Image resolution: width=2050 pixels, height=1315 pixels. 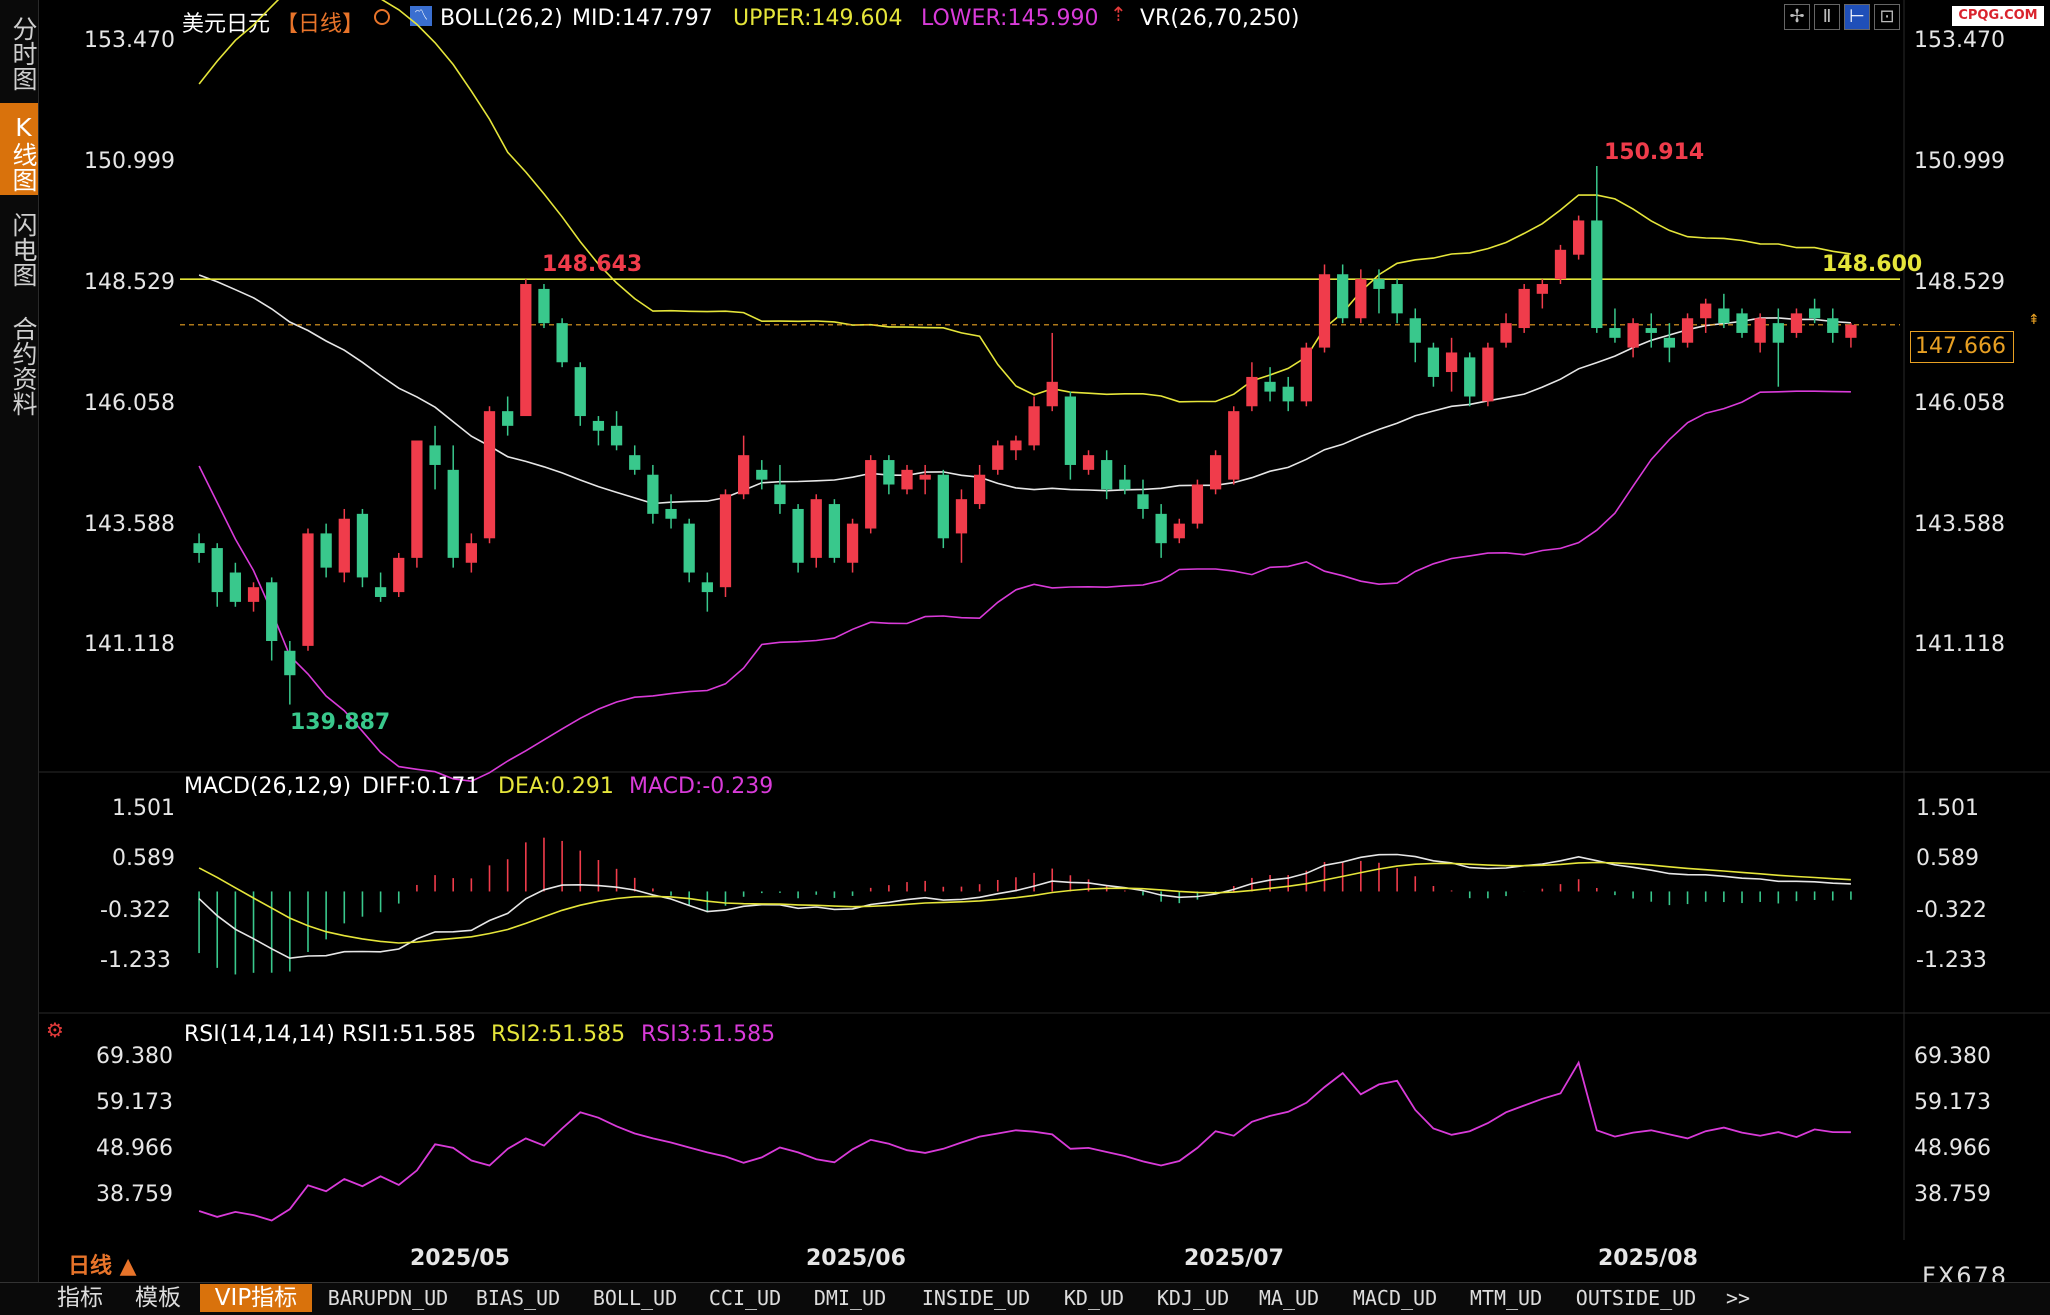 I want to click on x-tick-label: 2025/08, so click(x=1648, y=1258).